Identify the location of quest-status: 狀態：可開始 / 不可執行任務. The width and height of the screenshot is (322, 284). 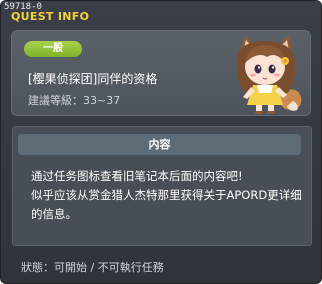
(92, 267).